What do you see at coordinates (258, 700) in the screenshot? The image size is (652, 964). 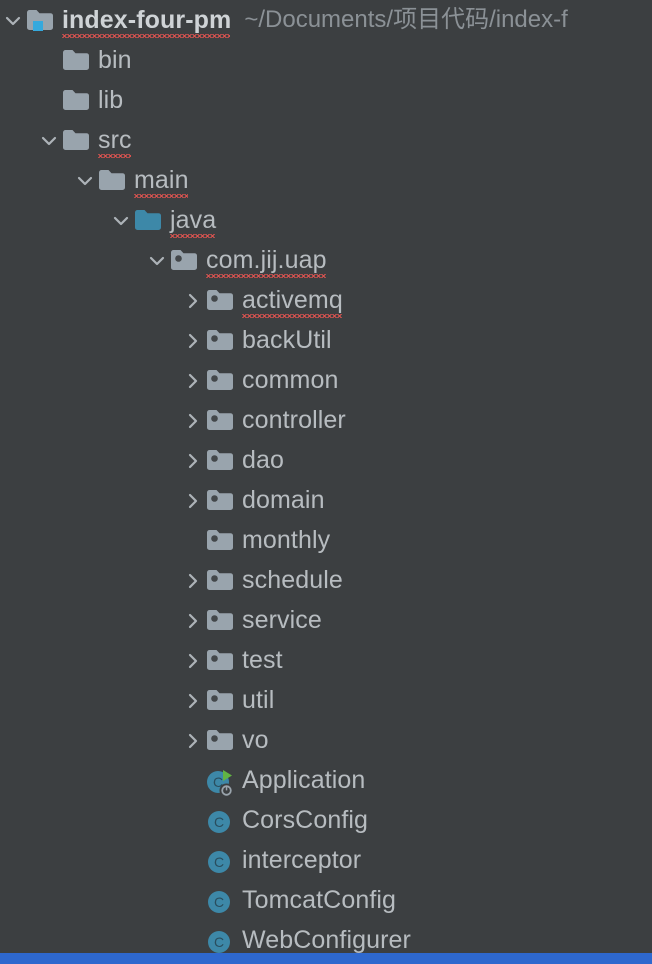 I see `tree-node-label: util` at bounding box center [258, 700].